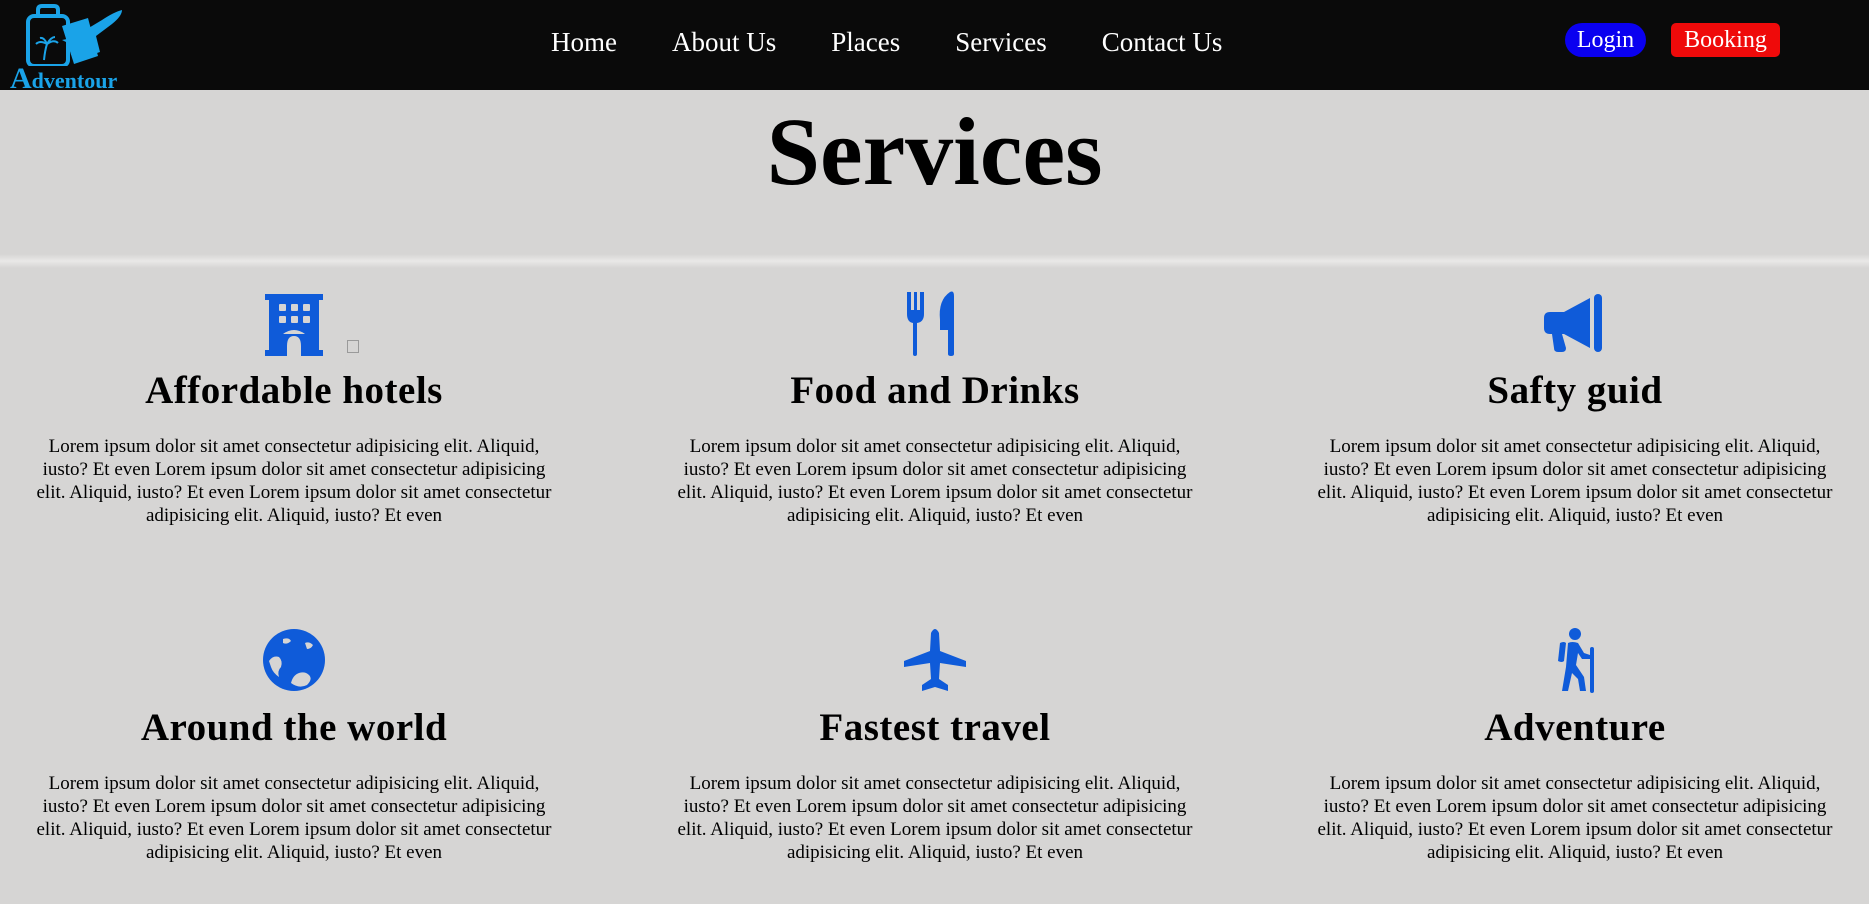  What do you see at coordinates (1162, 42) in the screenshot?
I see `nav-link-contact-us: Contact Us` at bounding box center [1162, 42].